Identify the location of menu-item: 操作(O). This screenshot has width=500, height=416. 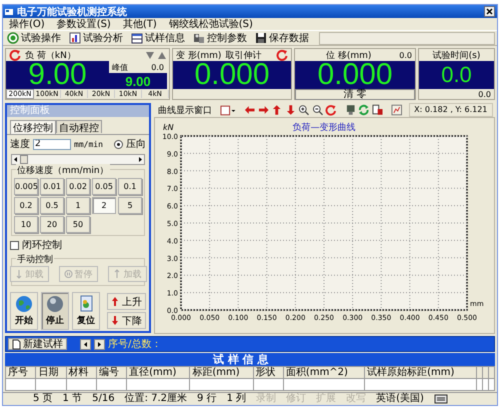
(27, 24).